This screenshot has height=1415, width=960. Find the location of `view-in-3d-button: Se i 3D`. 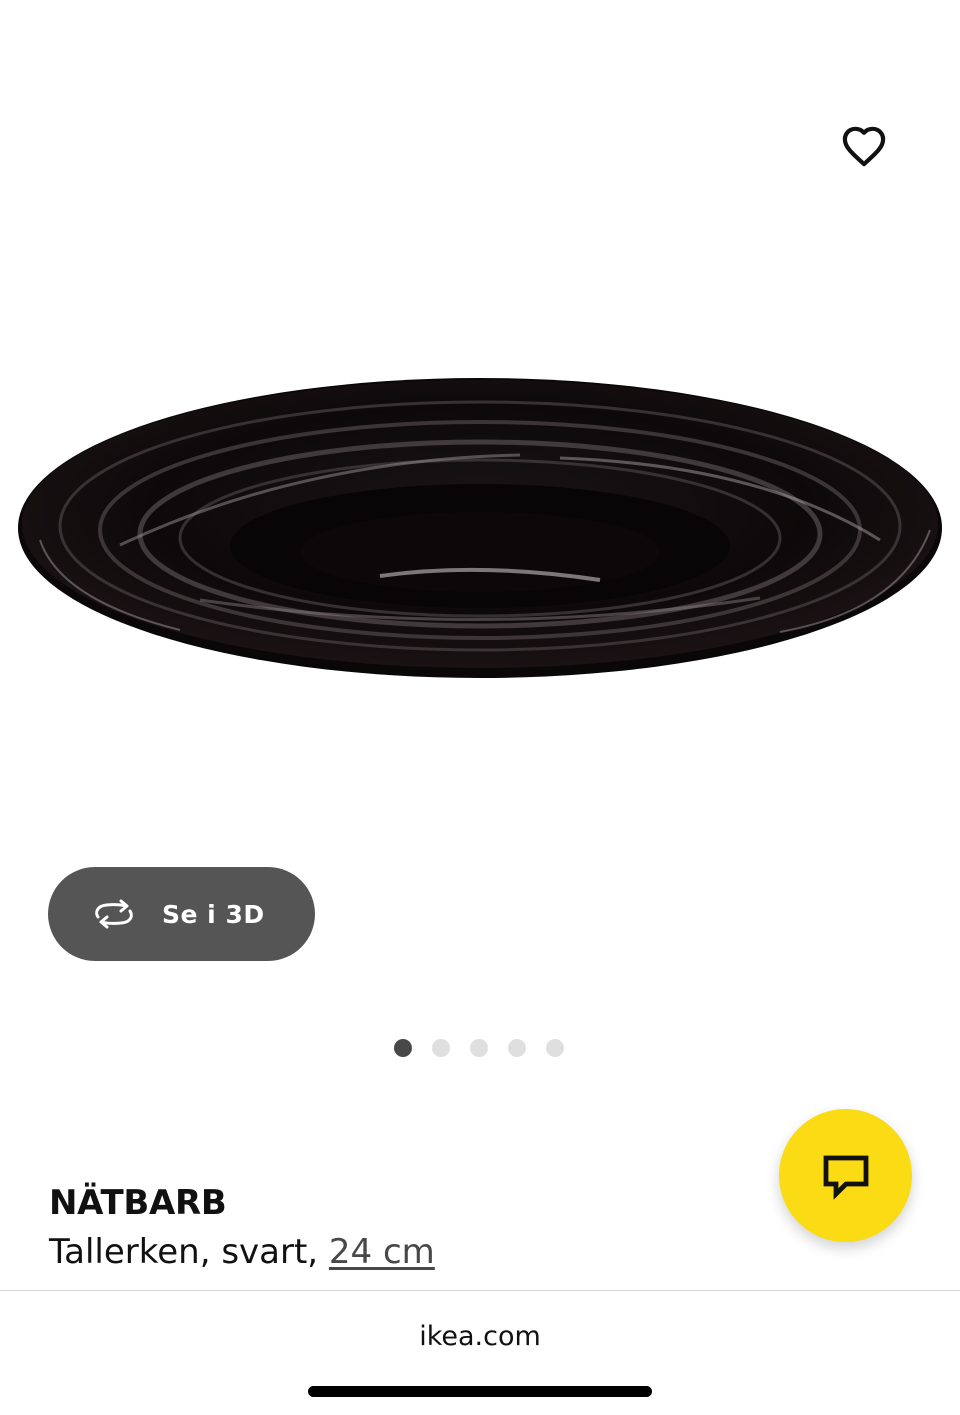

view-in-3d-button: Se i 3D is located at coordinates (181, 914).